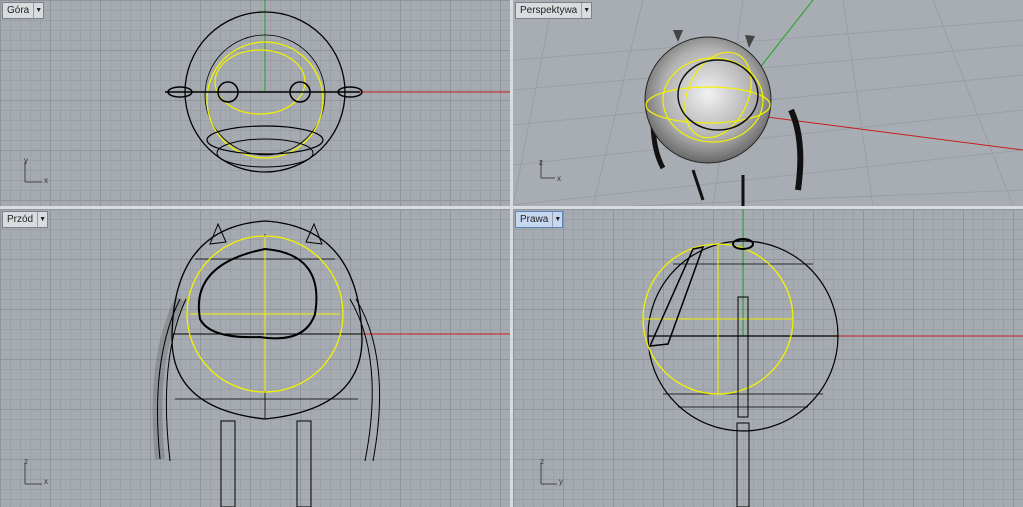 Image resolution: width=1023 pixels, height=507 pixels. Describe the element at coordinates (708, 100) in the screenshot. I see `shaded-body` at that location.